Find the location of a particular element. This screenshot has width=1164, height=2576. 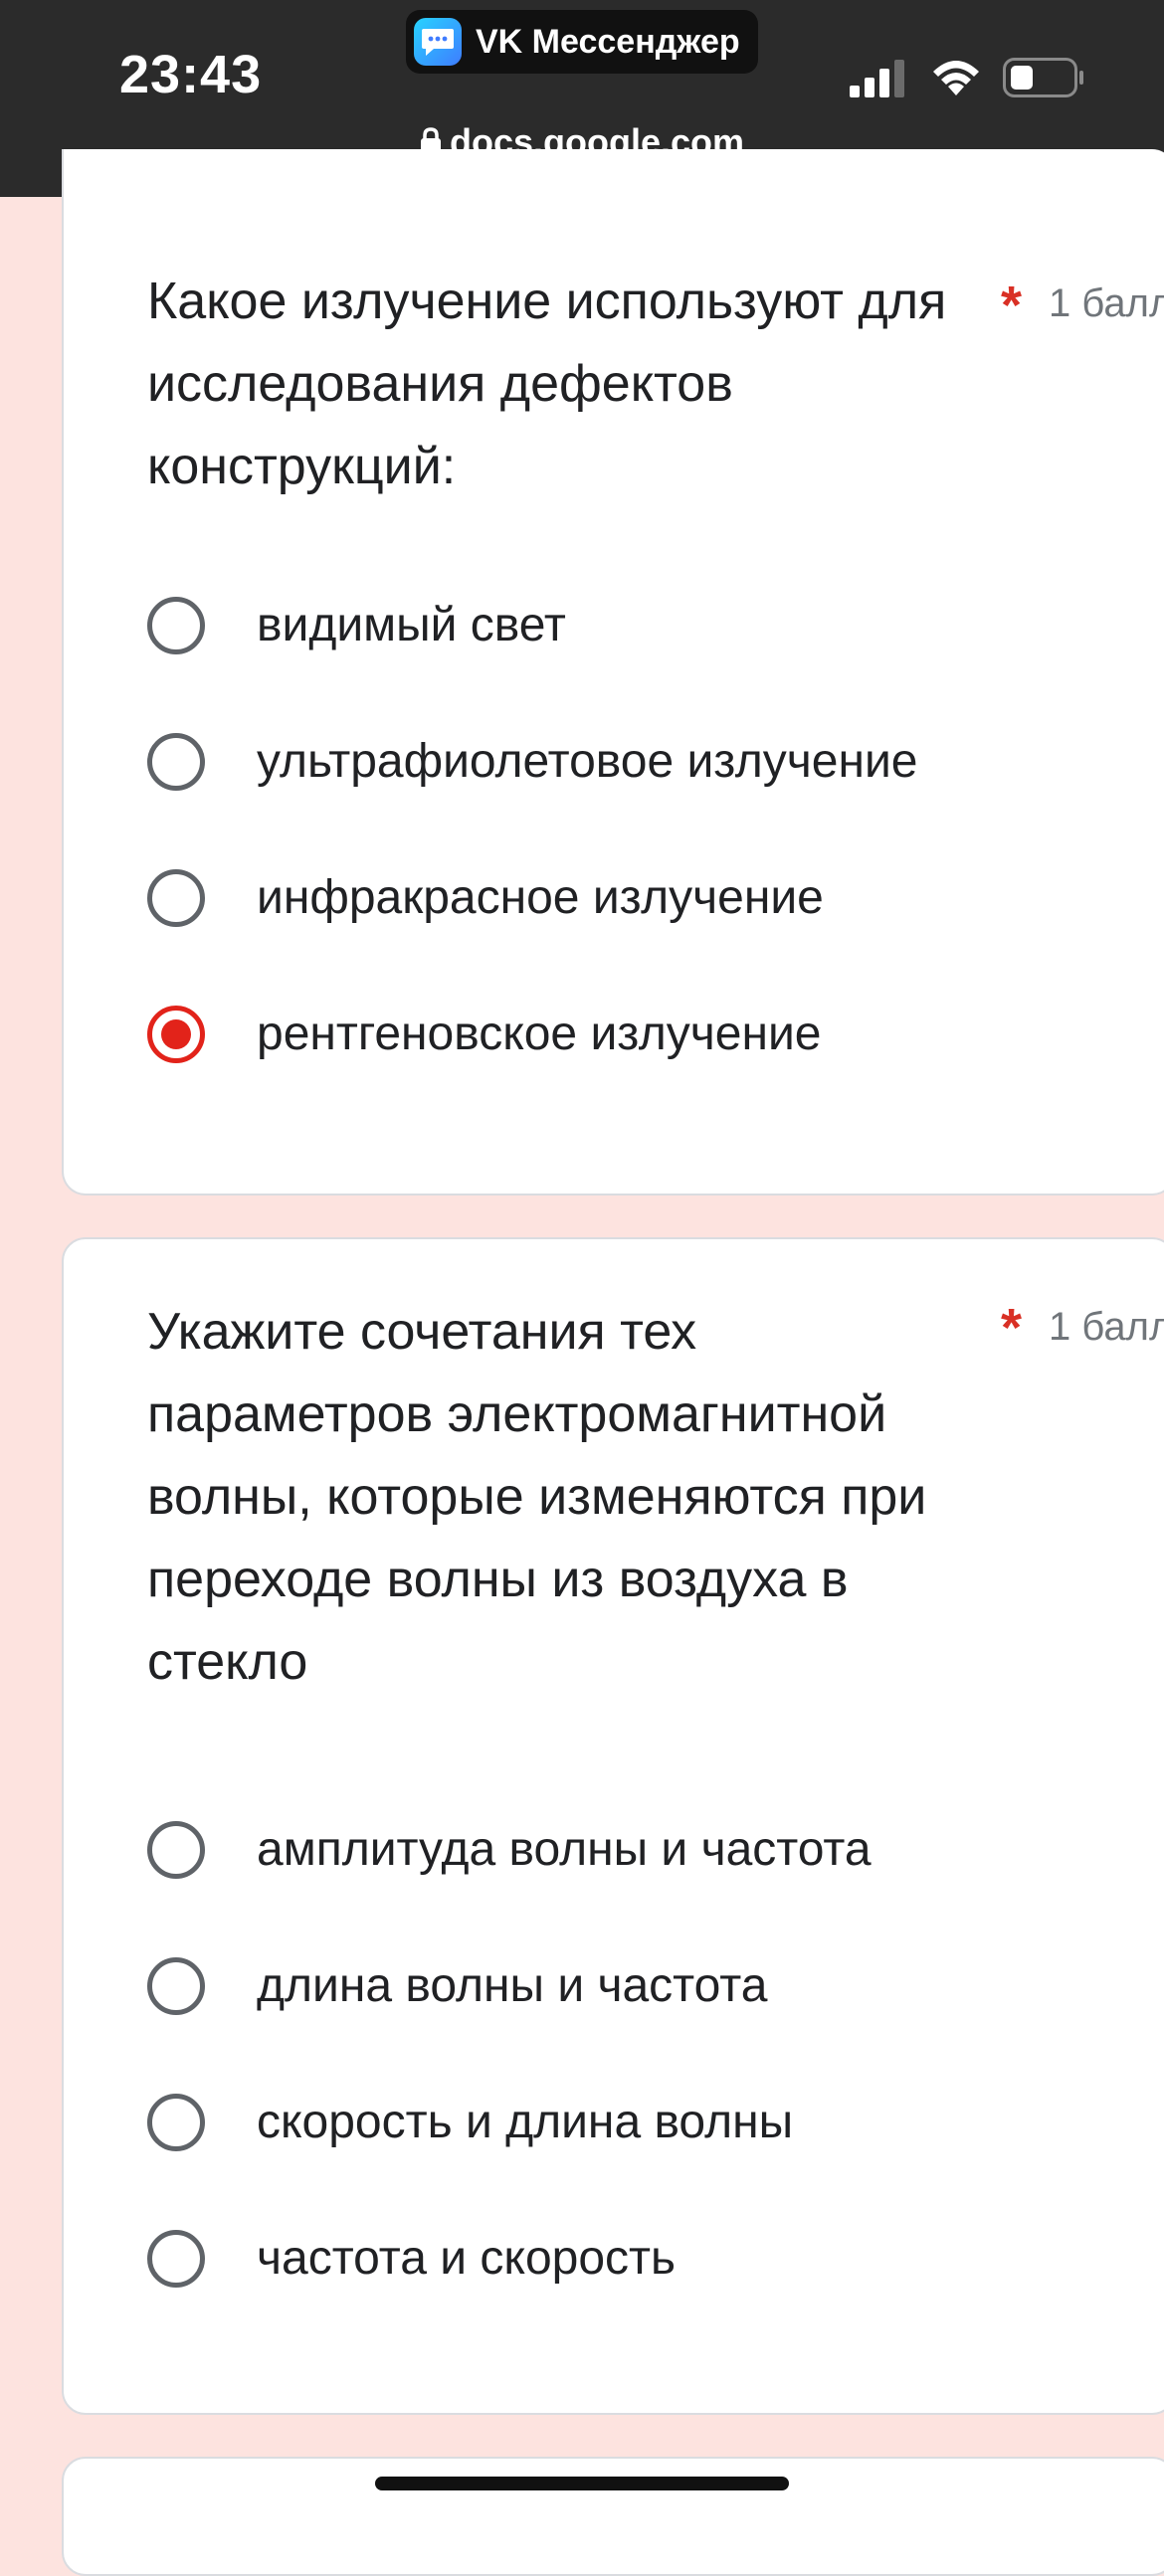

radio-option: видимый свет is located at coordinates (634, 631).